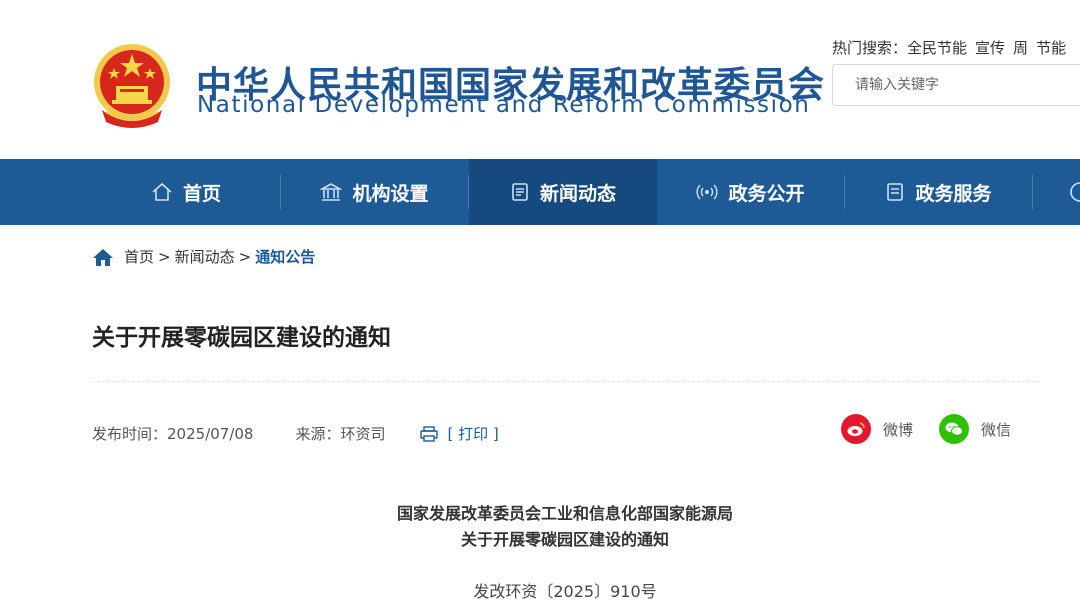  I want to click on nav-divider, so click(1032, 192).